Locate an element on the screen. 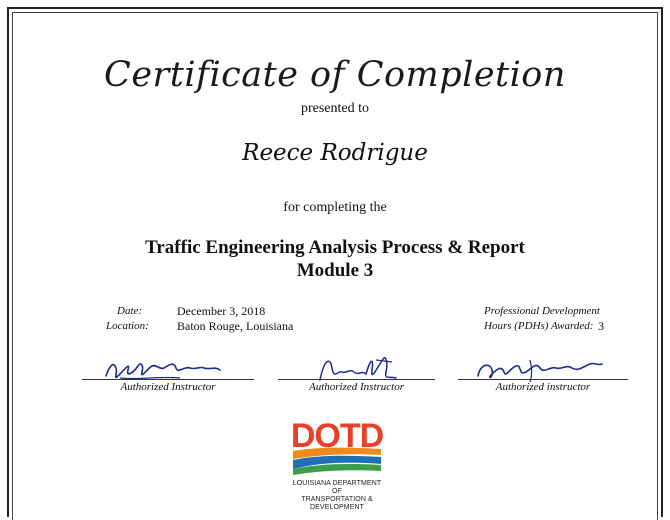  signature-caption-3: Authorized instructor is located at coordinates (543, 387).